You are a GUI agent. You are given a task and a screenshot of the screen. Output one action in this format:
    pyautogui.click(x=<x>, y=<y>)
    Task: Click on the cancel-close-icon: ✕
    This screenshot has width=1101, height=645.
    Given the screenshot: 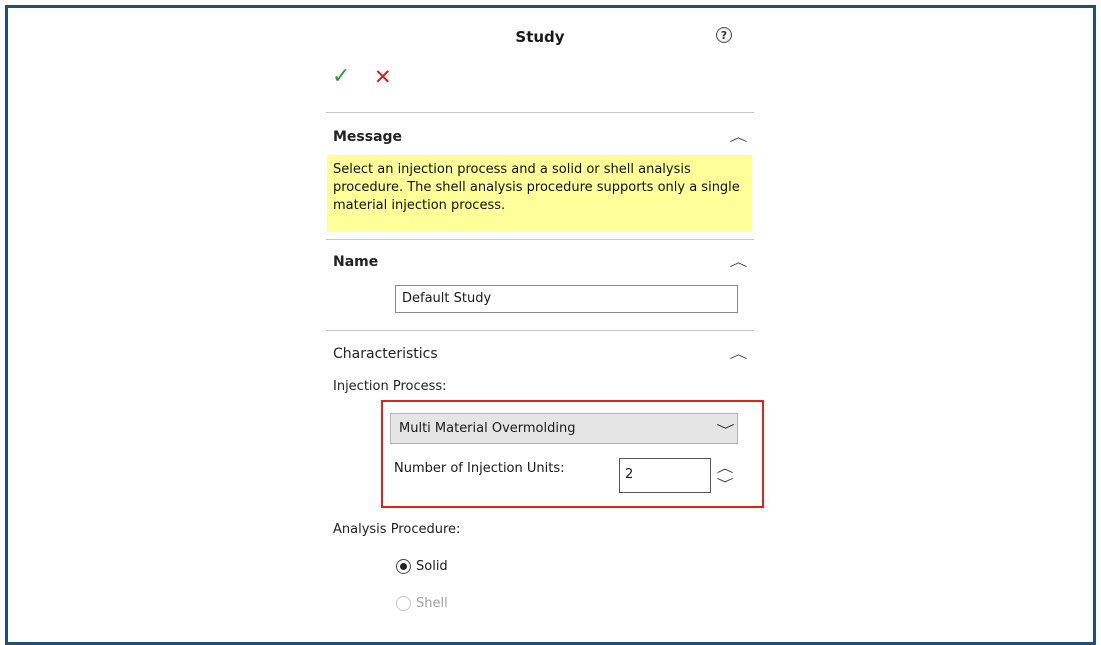 What is the action you would take?
    pyautogui.click(x=383, y=77)
    